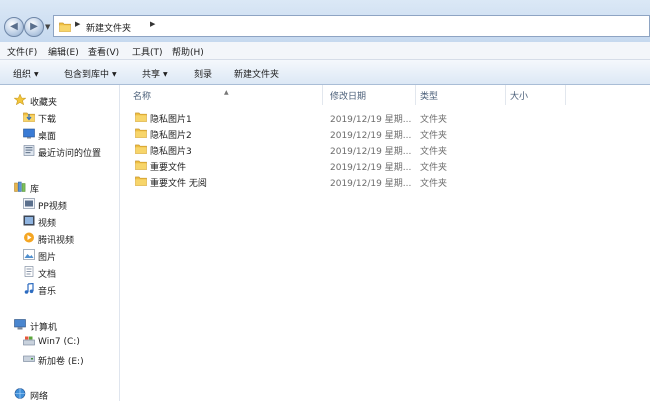  What do you see at coordinates (59, 289) in the screenshot?
I see `sidebar-item-music: 音乐` at bounding box center [59, 289].